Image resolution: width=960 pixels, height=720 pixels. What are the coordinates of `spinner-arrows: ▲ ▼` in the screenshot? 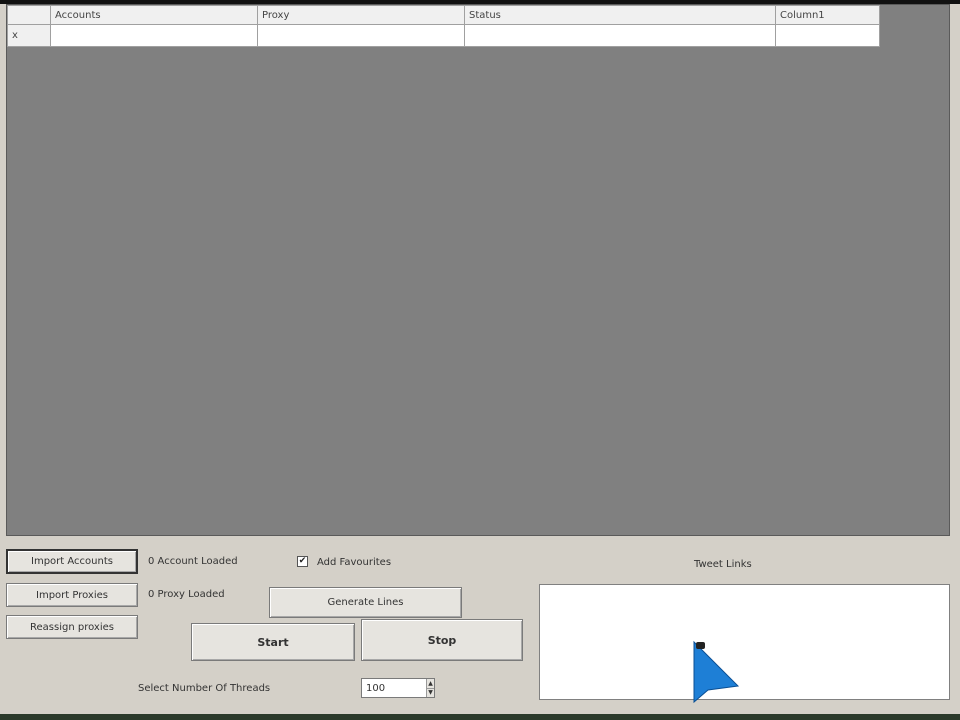 It's located at (430, 688).